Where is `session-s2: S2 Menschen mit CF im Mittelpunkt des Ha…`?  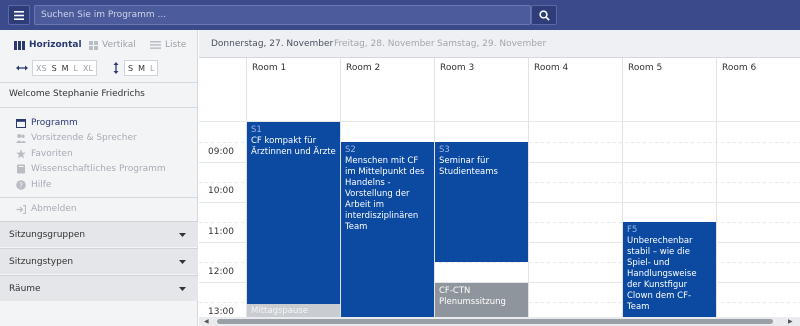 session-s2: S2 Menschen mit CF im Mittelpunkt des Ha… is located at coordinates (387, 232).